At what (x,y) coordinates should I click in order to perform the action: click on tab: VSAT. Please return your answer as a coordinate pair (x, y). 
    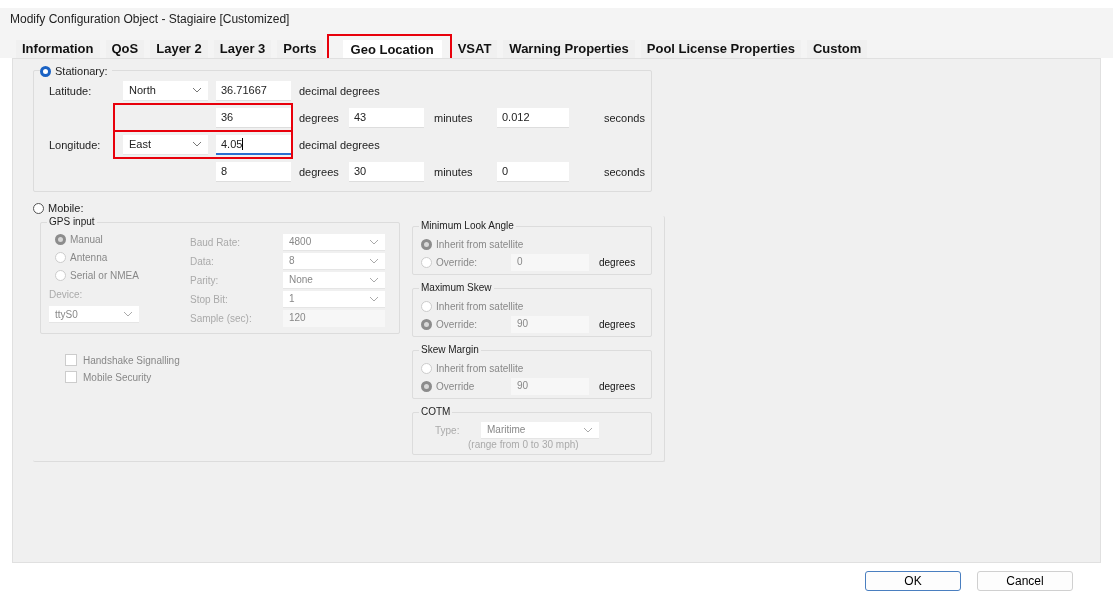
    Looking at the image, I should click on (474, 49).